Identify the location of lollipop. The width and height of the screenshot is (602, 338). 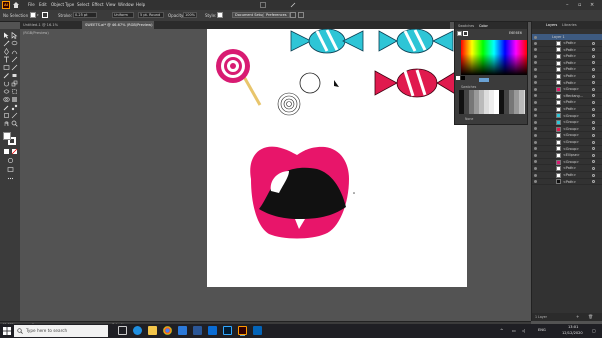
(239, 77).